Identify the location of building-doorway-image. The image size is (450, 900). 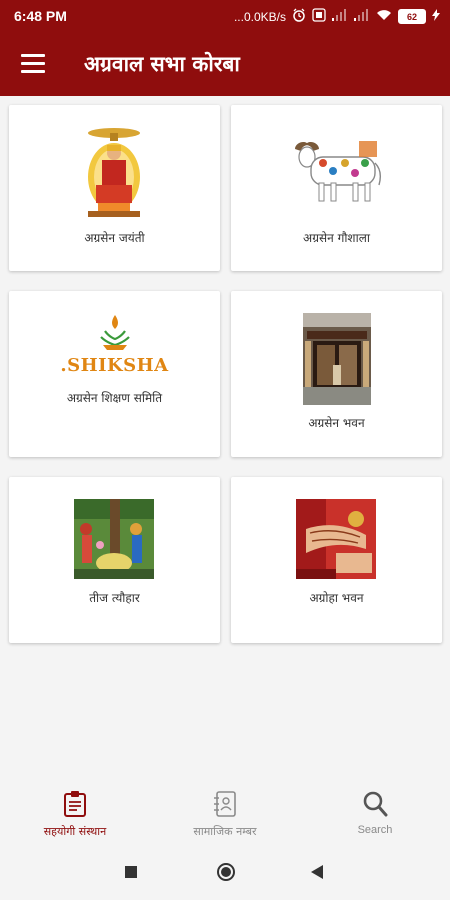
(337, 359).